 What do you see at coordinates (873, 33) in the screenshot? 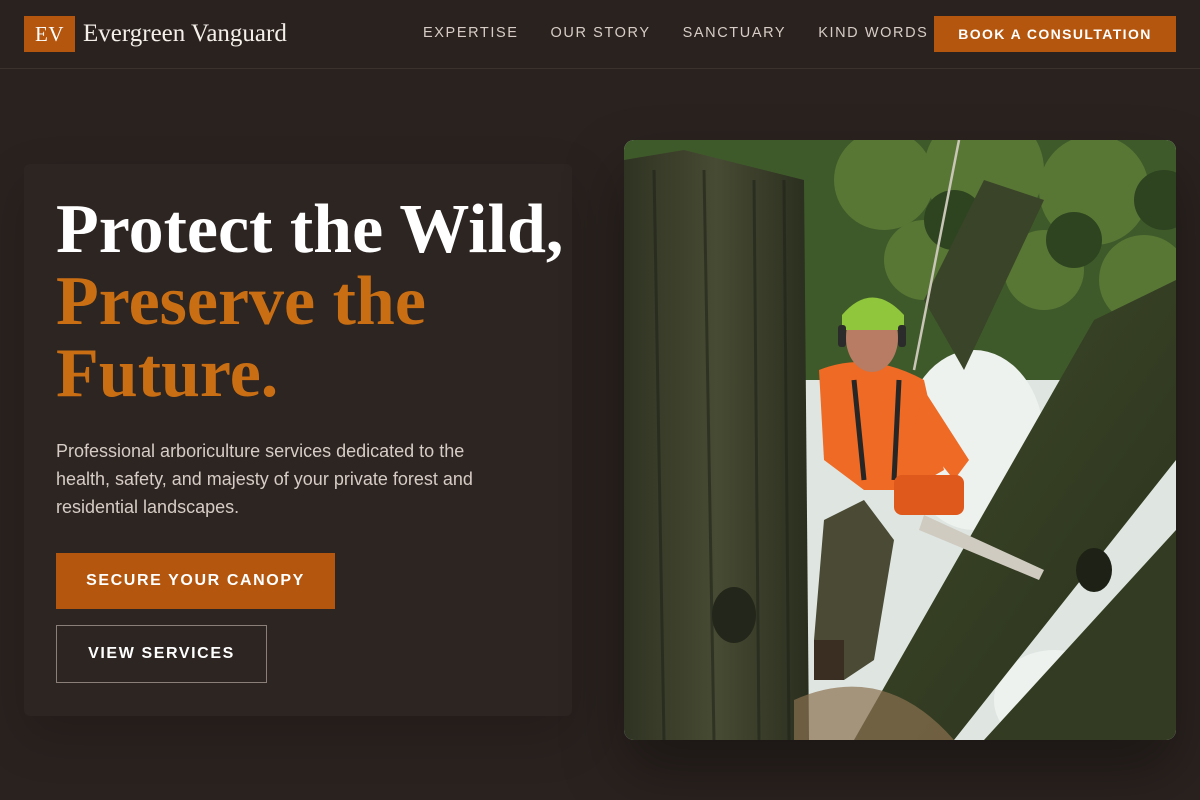
I see `nav-link-kind-words: KIND WORDS` at bounding box center [873, 33].